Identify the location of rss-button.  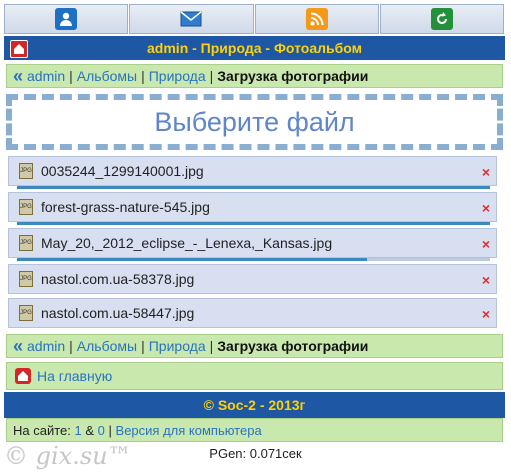
(316, 19).